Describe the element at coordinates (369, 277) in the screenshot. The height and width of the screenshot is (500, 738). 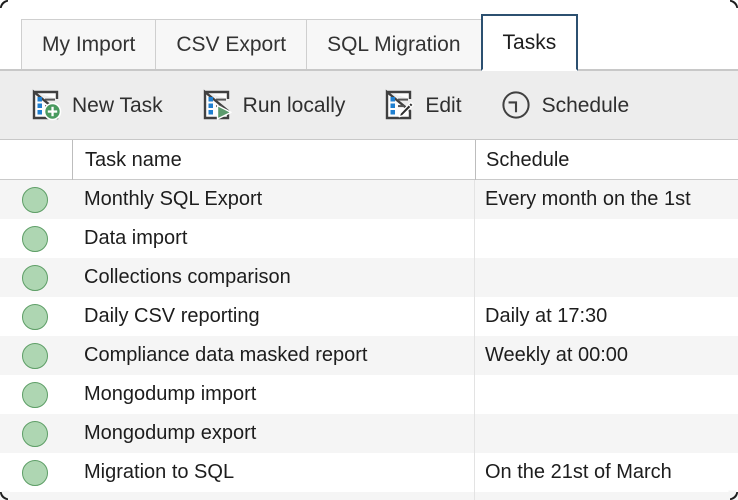
I see `table-row: Collections comparison` at that location.